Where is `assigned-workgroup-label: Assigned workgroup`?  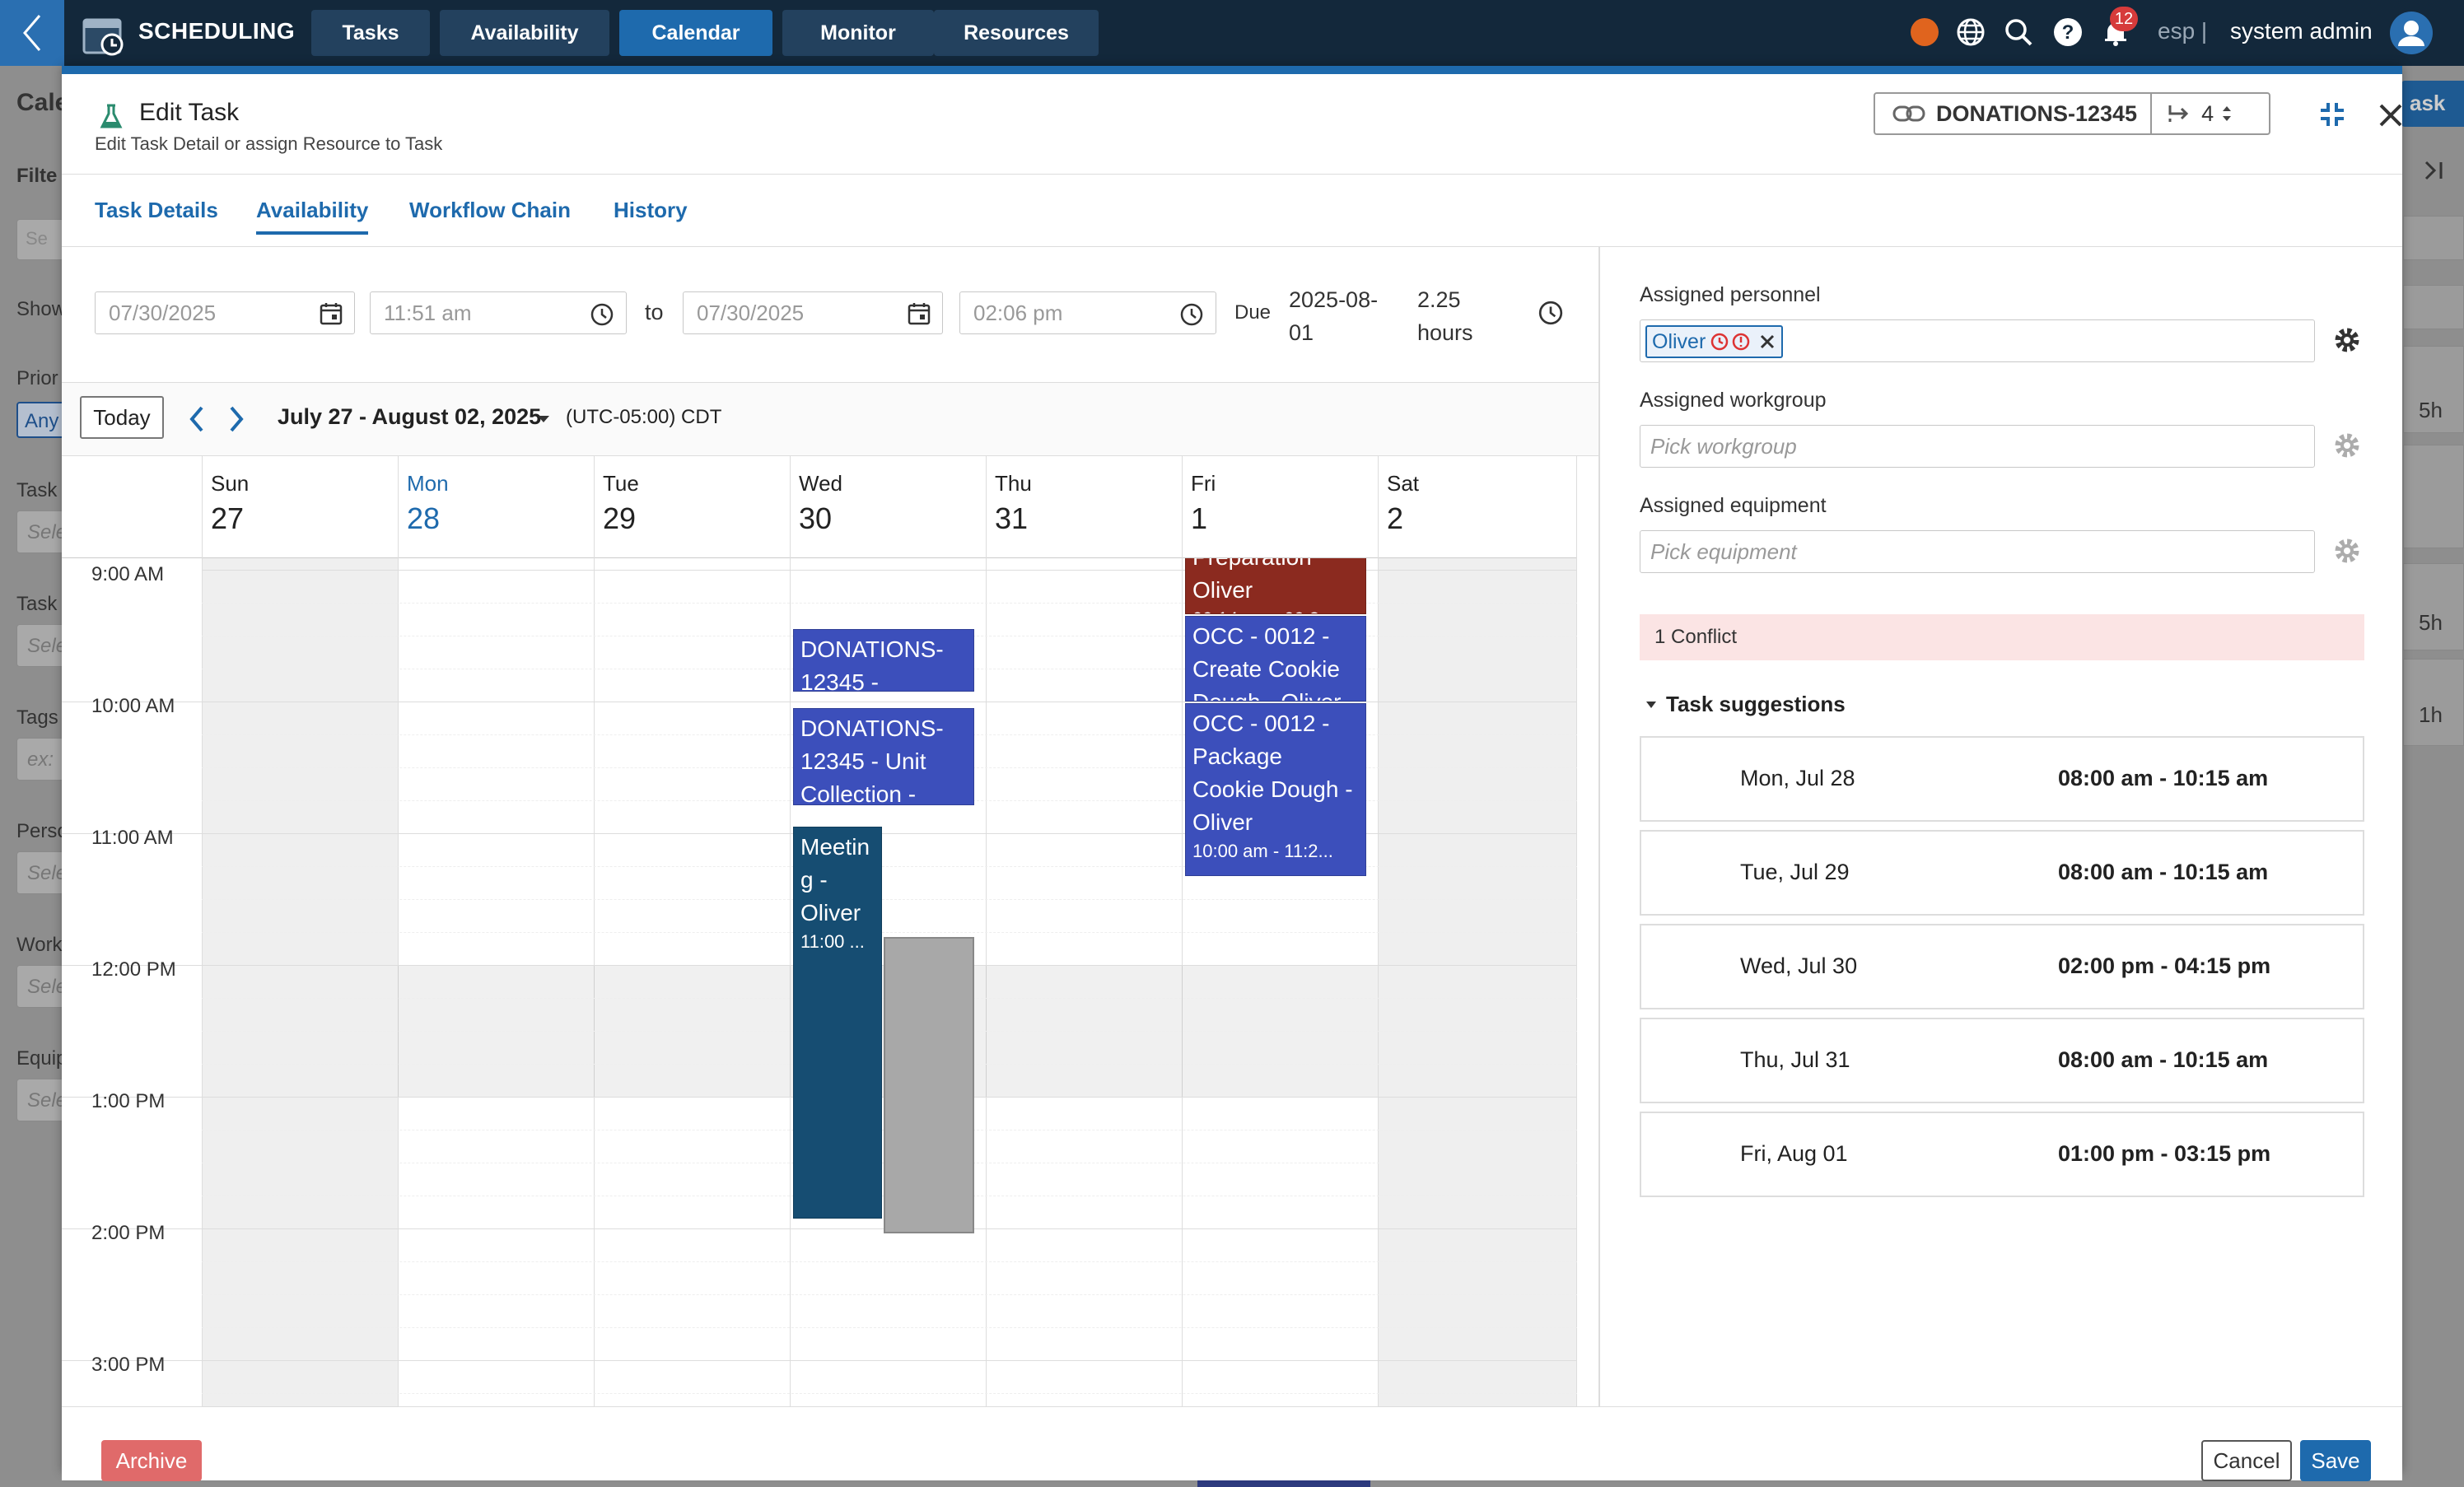
assigned-workgroup-label: Assigned workgroup is located at coordinates (1733, 400).